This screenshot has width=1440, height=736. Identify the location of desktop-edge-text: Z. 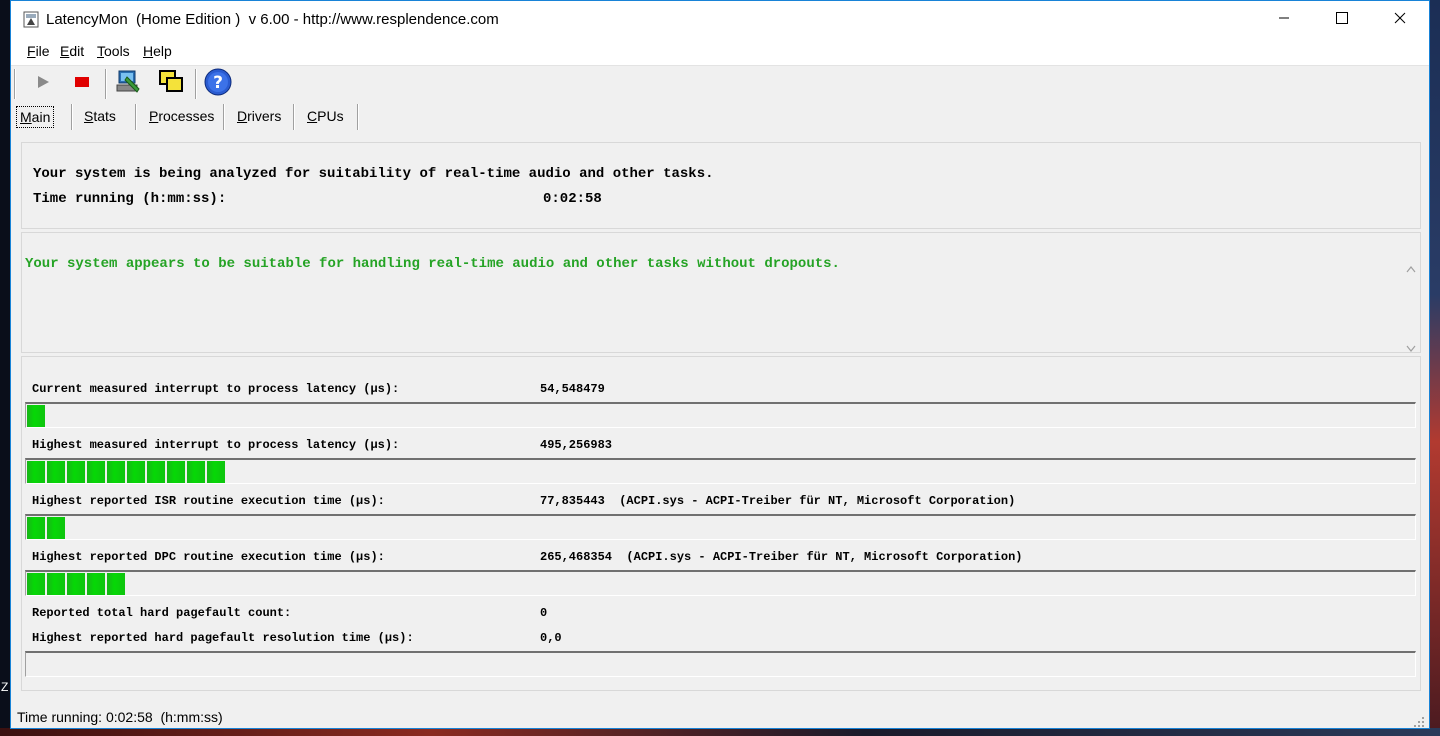
(5, 687).